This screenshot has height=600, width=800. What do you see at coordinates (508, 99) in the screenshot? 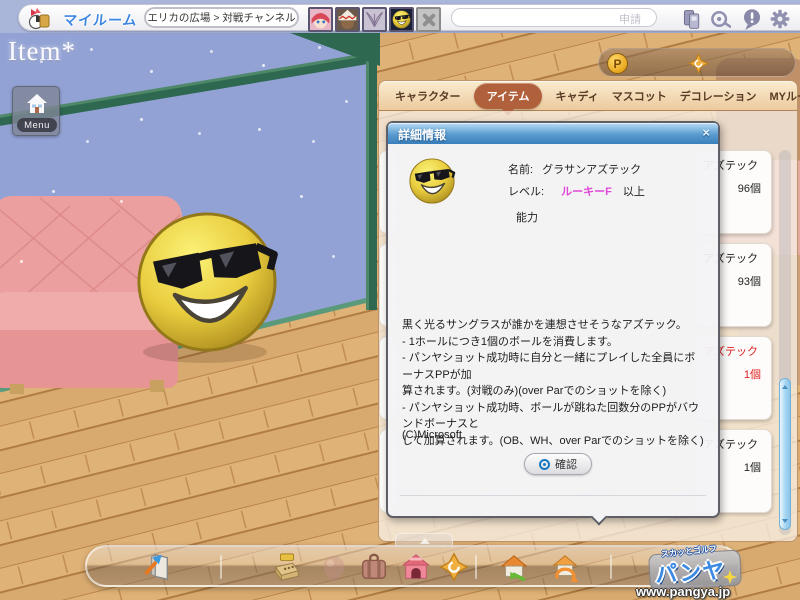
I see `tab-item: アイテム` at bounding box center [508, 99].